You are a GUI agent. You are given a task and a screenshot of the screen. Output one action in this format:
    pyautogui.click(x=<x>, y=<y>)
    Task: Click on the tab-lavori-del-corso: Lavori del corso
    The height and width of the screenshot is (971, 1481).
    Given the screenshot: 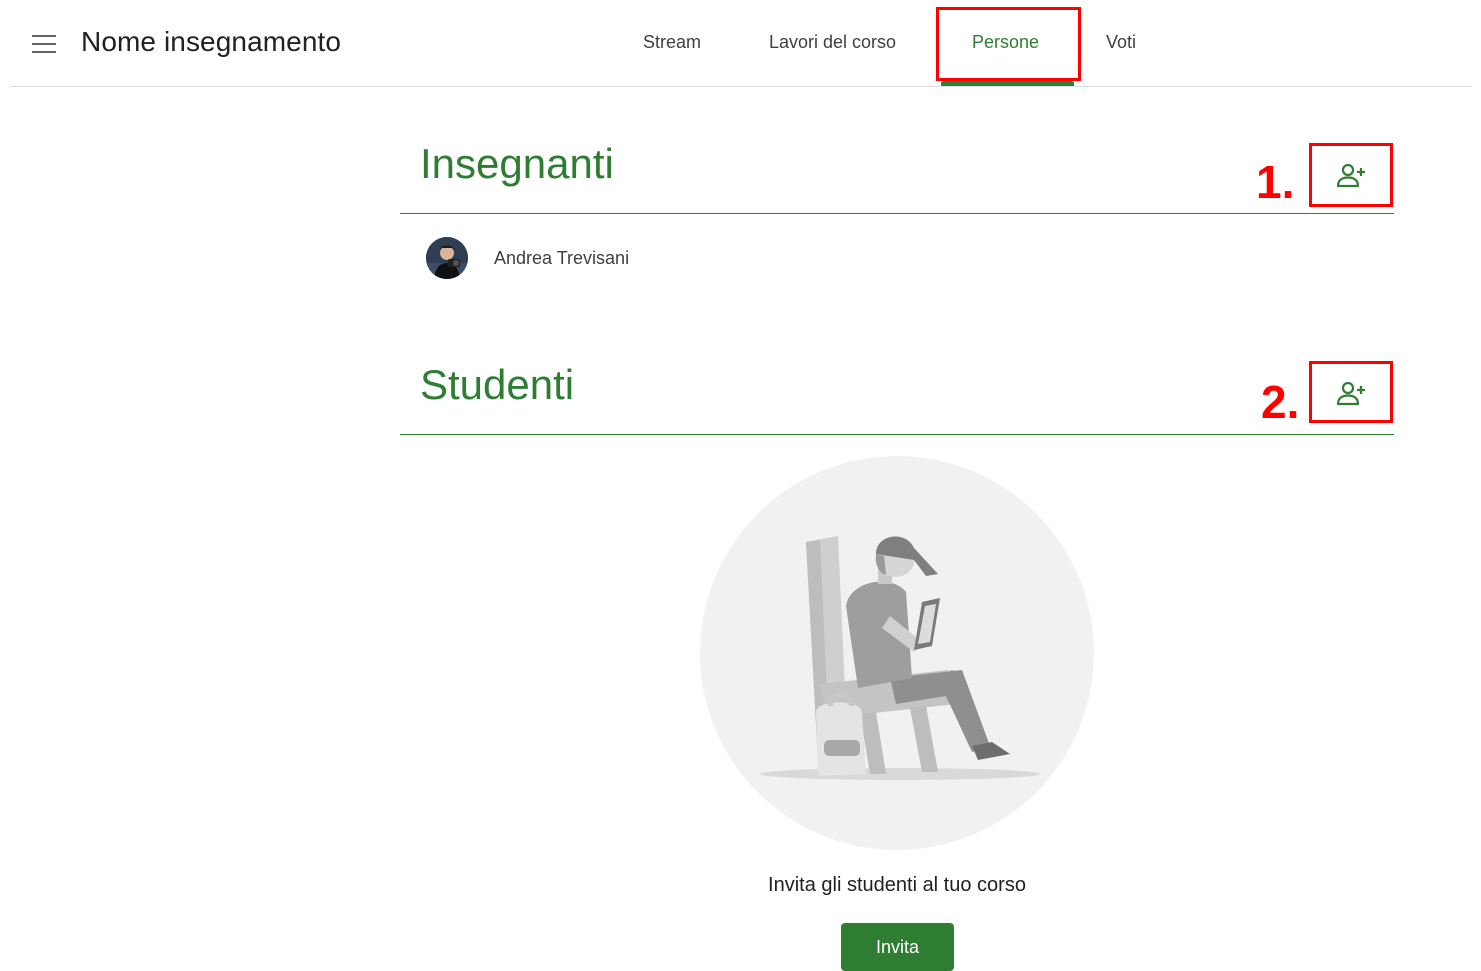 What is the action you would take?
    pyautogui.click(x=832, y=42)
    